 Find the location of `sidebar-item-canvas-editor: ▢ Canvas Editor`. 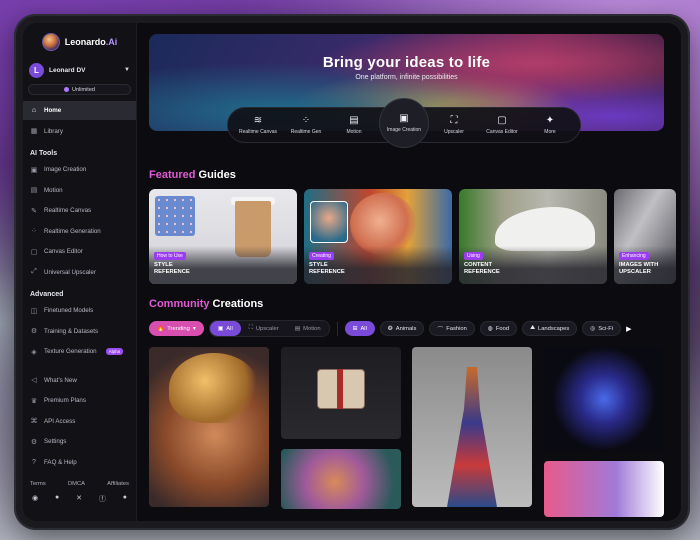

sidebar-item-canvas-editor: ▢ Canvas Editor is located at coordinates (79, 251).